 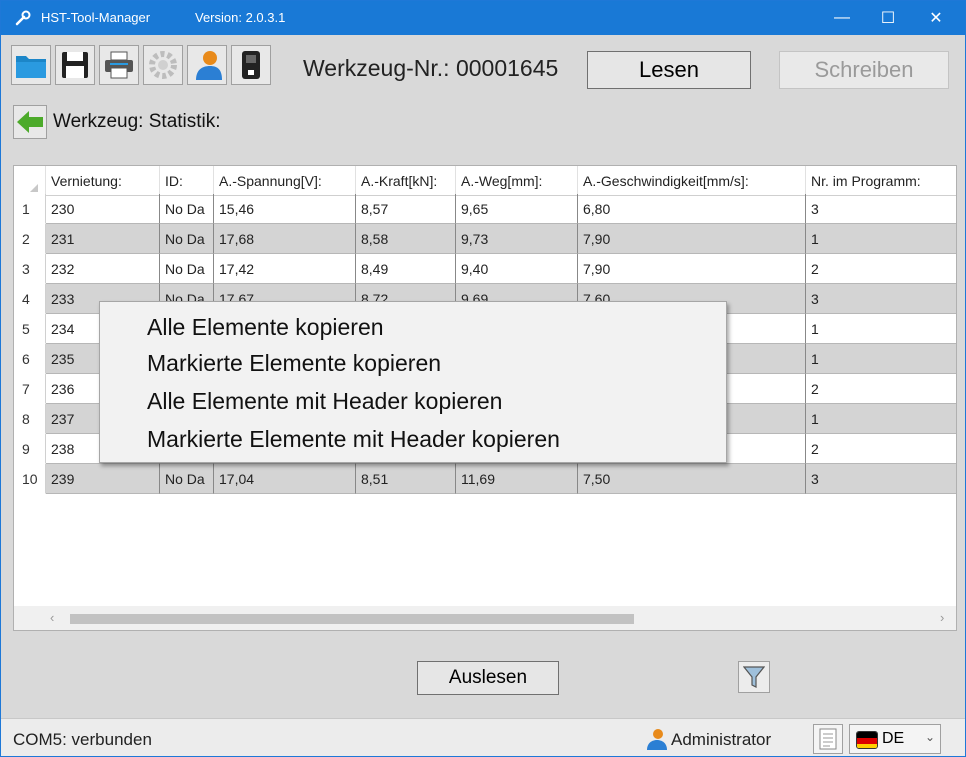 What do you see at coordinates (406, 239) in the screenshot?
I see `table-cell: 8,58` at bounding box center [406, 239].